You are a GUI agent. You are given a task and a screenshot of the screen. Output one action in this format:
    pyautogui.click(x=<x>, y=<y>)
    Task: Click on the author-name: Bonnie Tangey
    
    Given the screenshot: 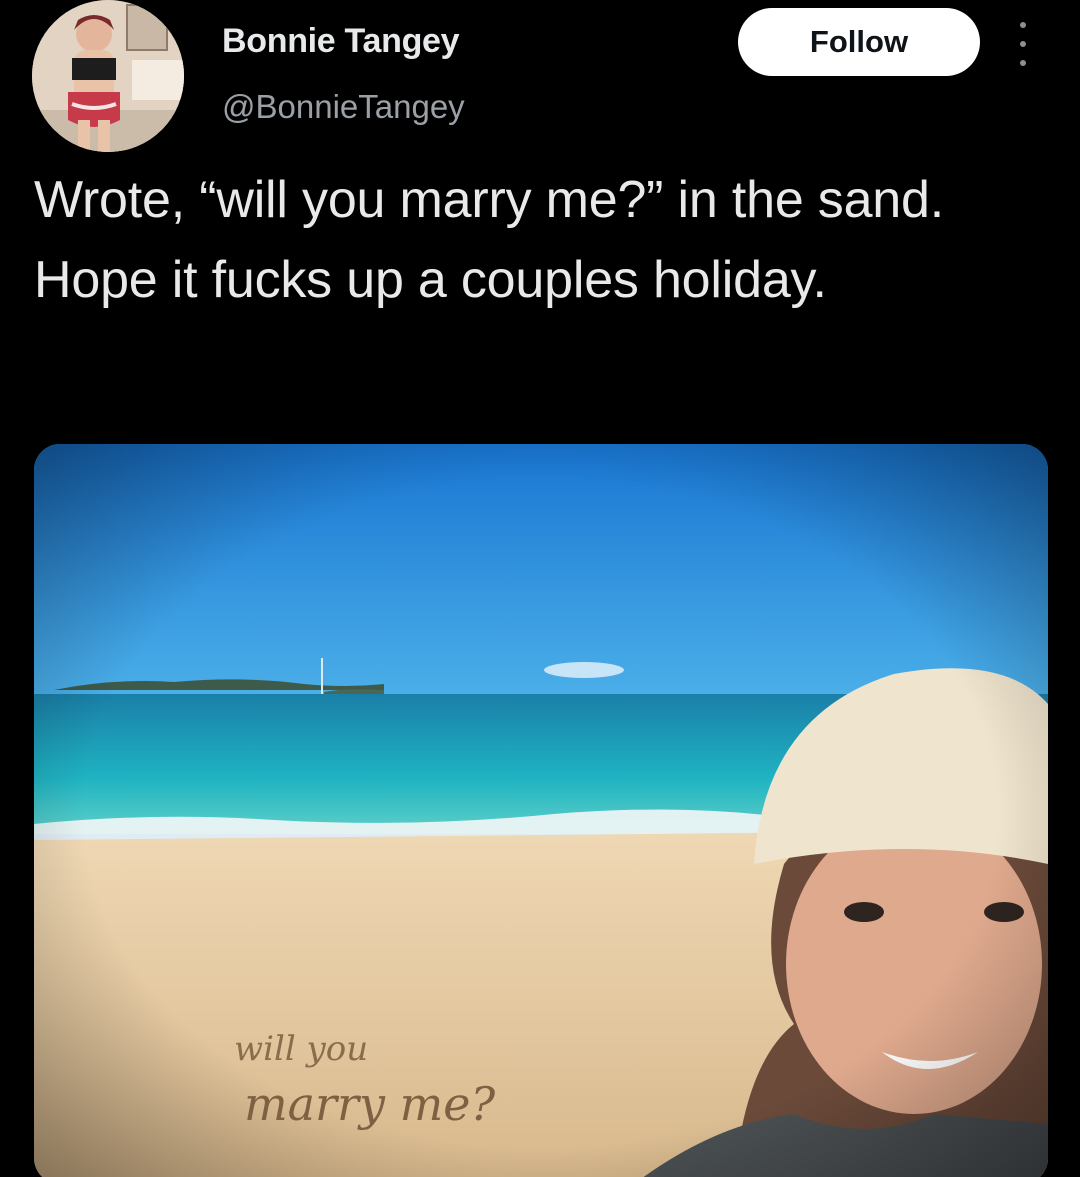 What is the action you would take?
    pyautogui.click(x=341, y=41)
    